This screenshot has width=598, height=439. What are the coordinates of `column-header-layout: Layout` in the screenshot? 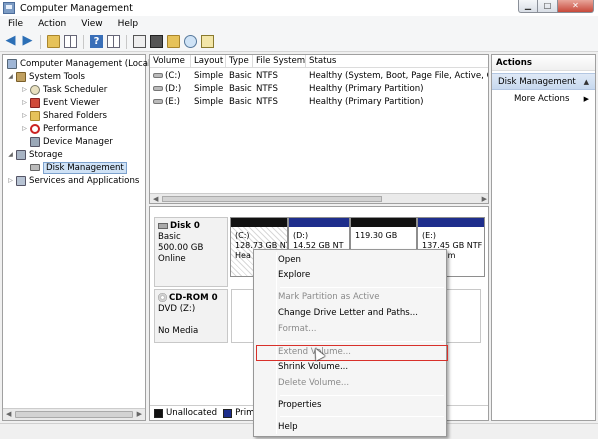 It's located at (208, 61).